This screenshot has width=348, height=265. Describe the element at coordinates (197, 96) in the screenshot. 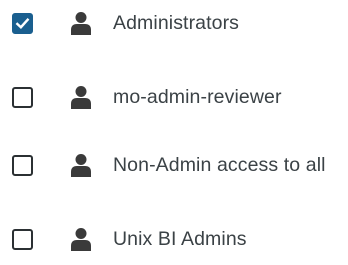

I see `group-label: mo-admin-reviewer` at that location.